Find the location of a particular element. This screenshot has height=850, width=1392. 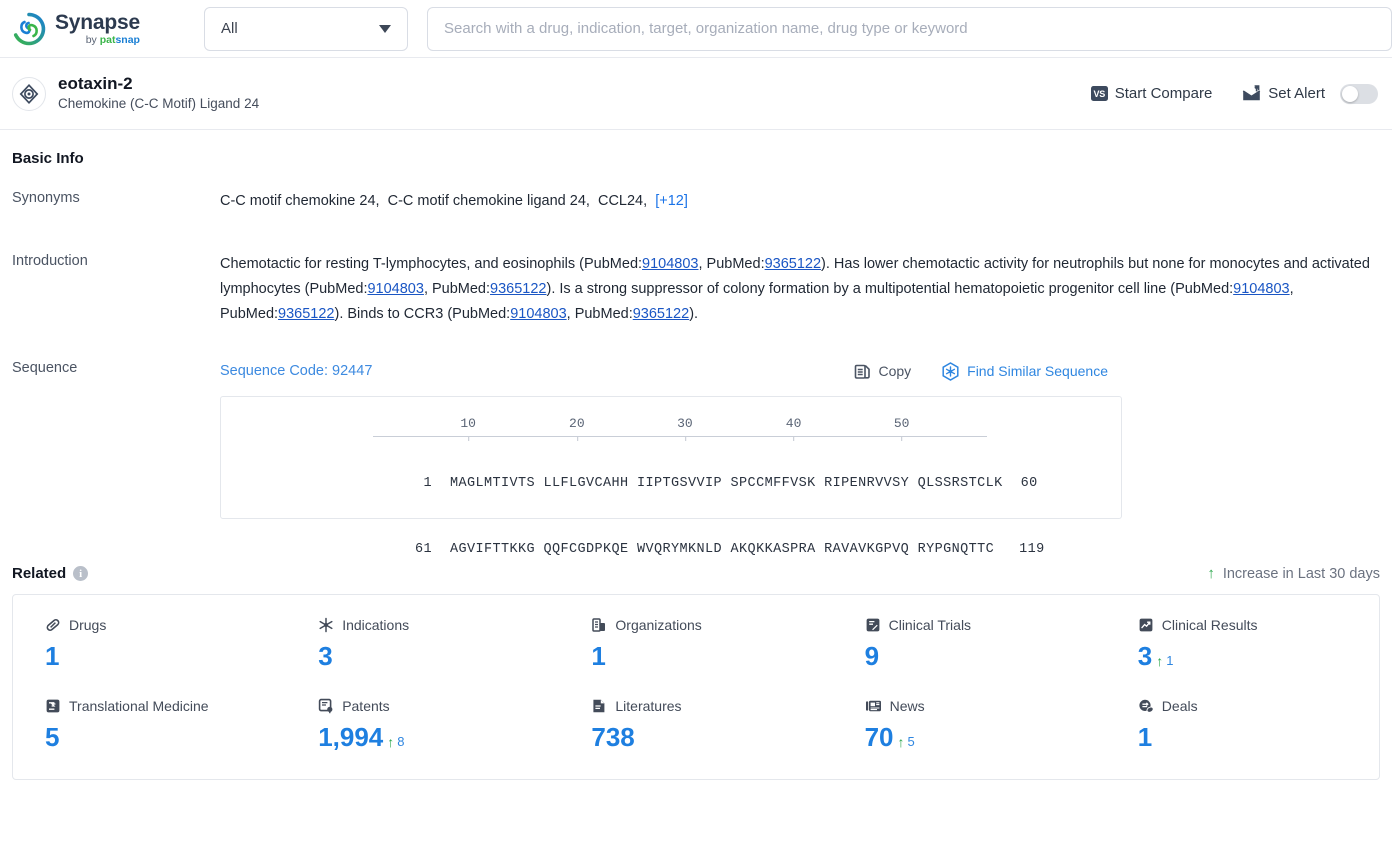

stat-label: Patents is located at coordinates (366, 706).